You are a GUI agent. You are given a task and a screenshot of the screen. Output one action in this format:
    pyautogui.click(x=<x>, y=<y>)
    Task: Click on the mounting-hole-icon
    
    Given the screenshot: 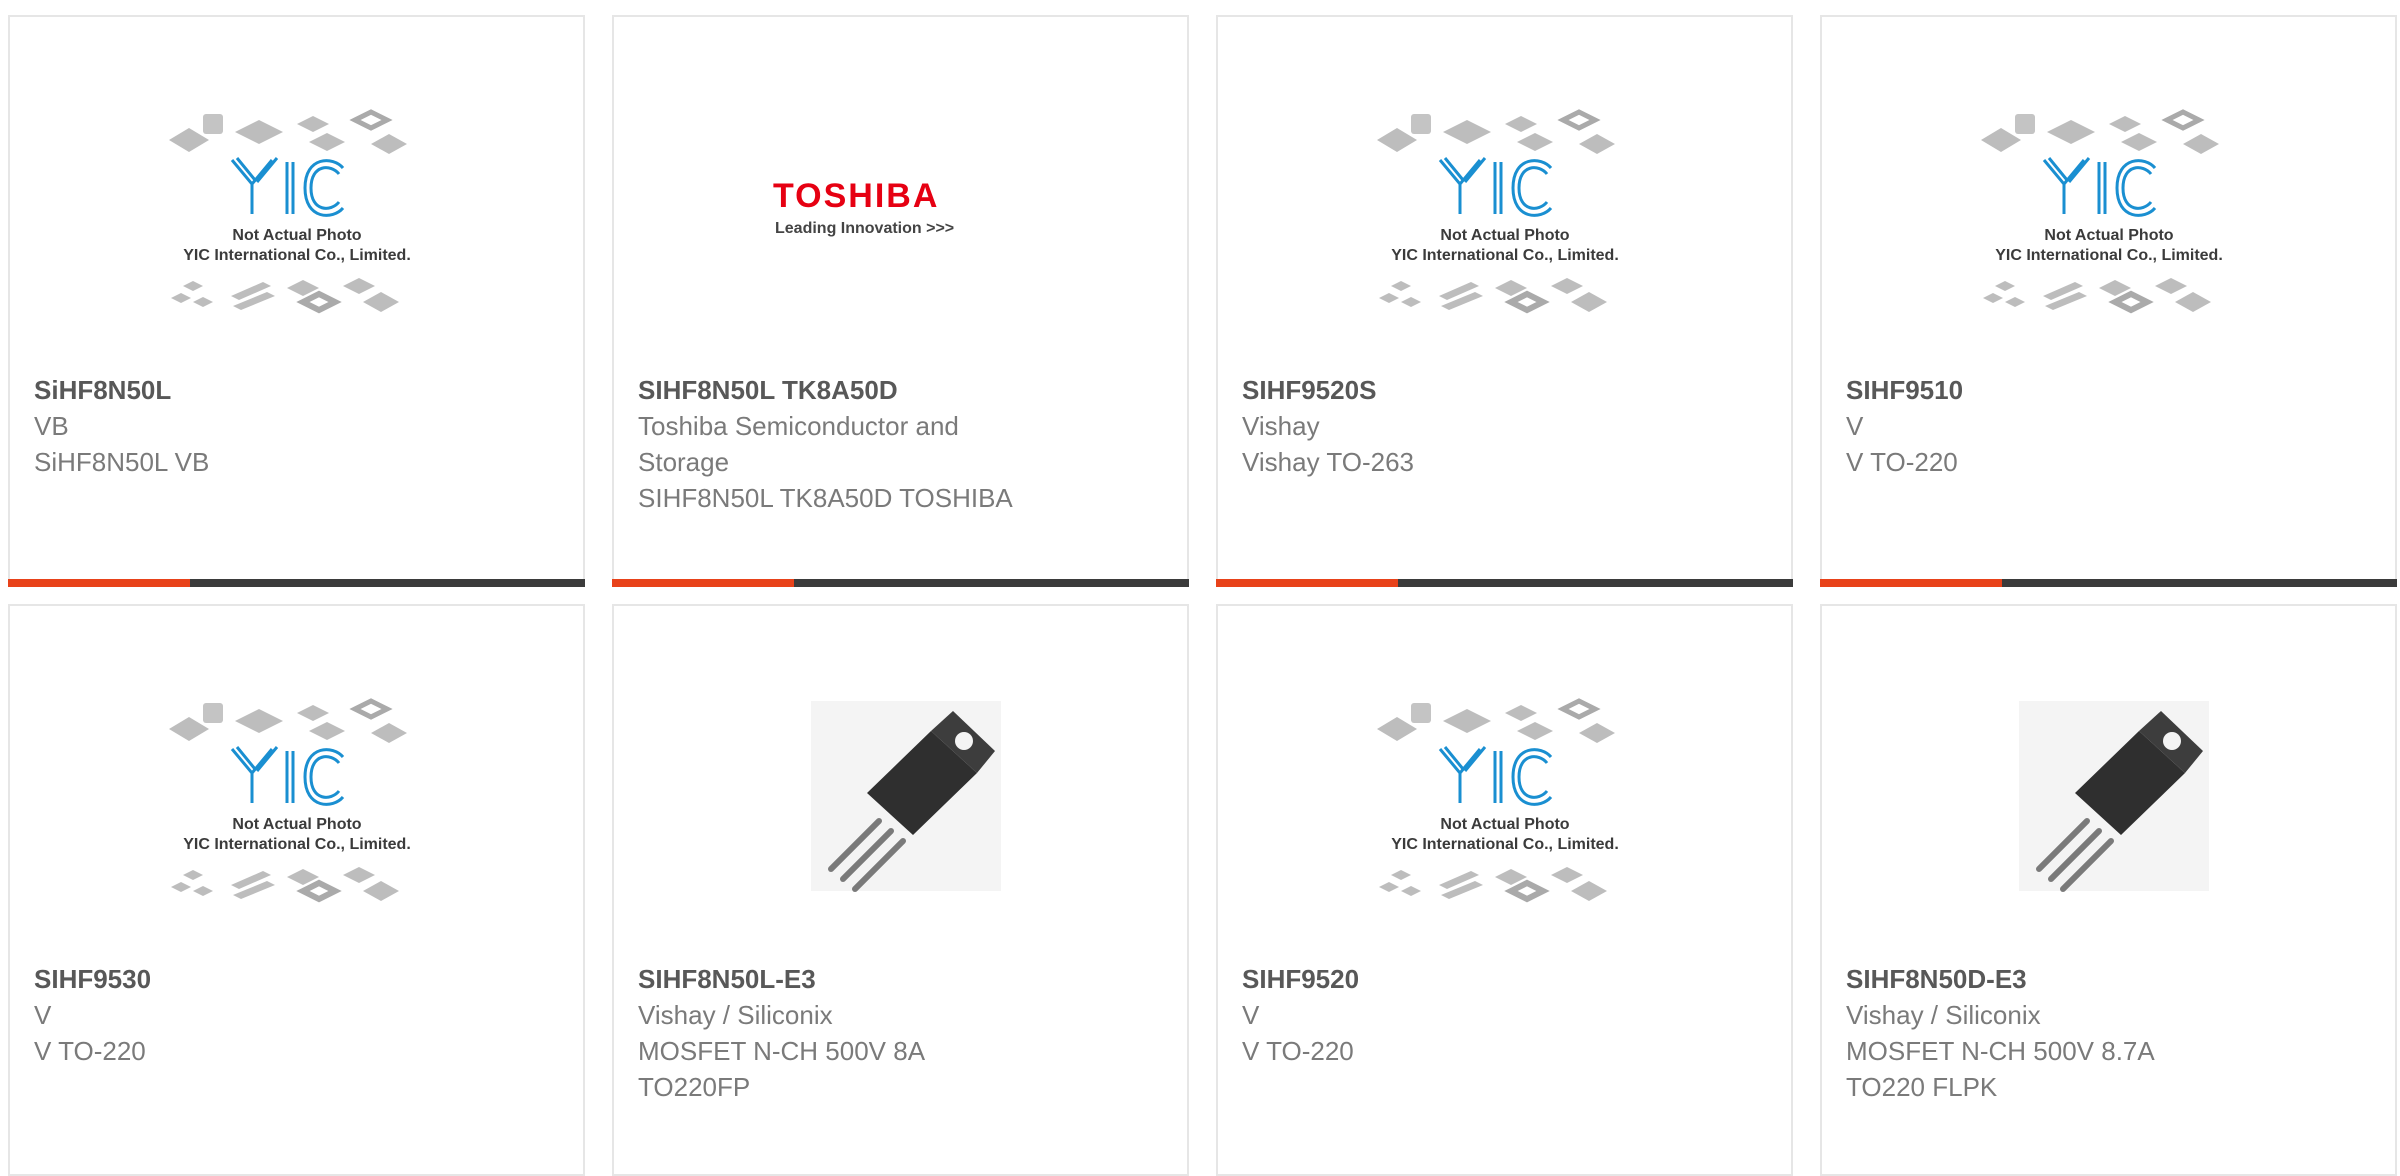 What is the action you would take?
    pyautogui.click(x=963, y=741)
    